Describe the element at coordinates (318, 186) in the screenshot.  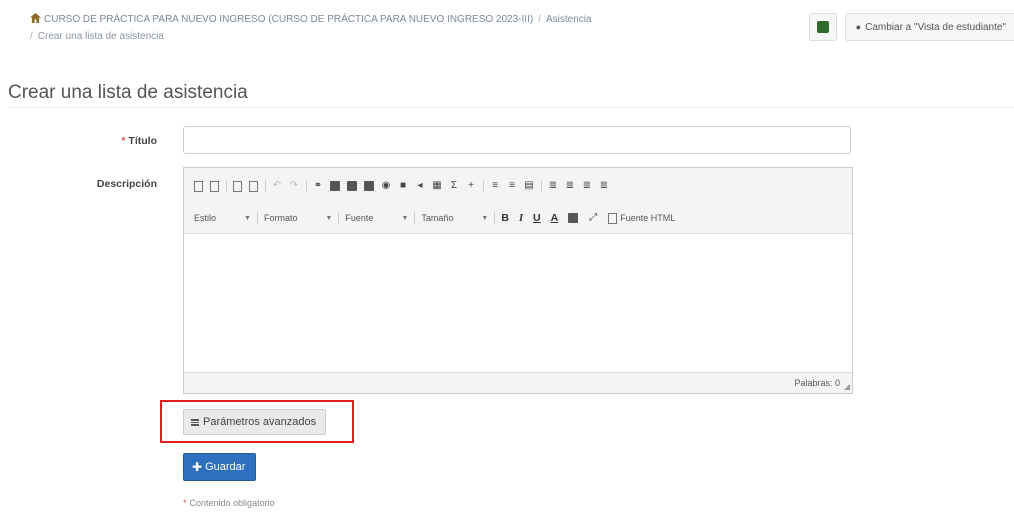
I see `link-icon: ⚭` at that location.